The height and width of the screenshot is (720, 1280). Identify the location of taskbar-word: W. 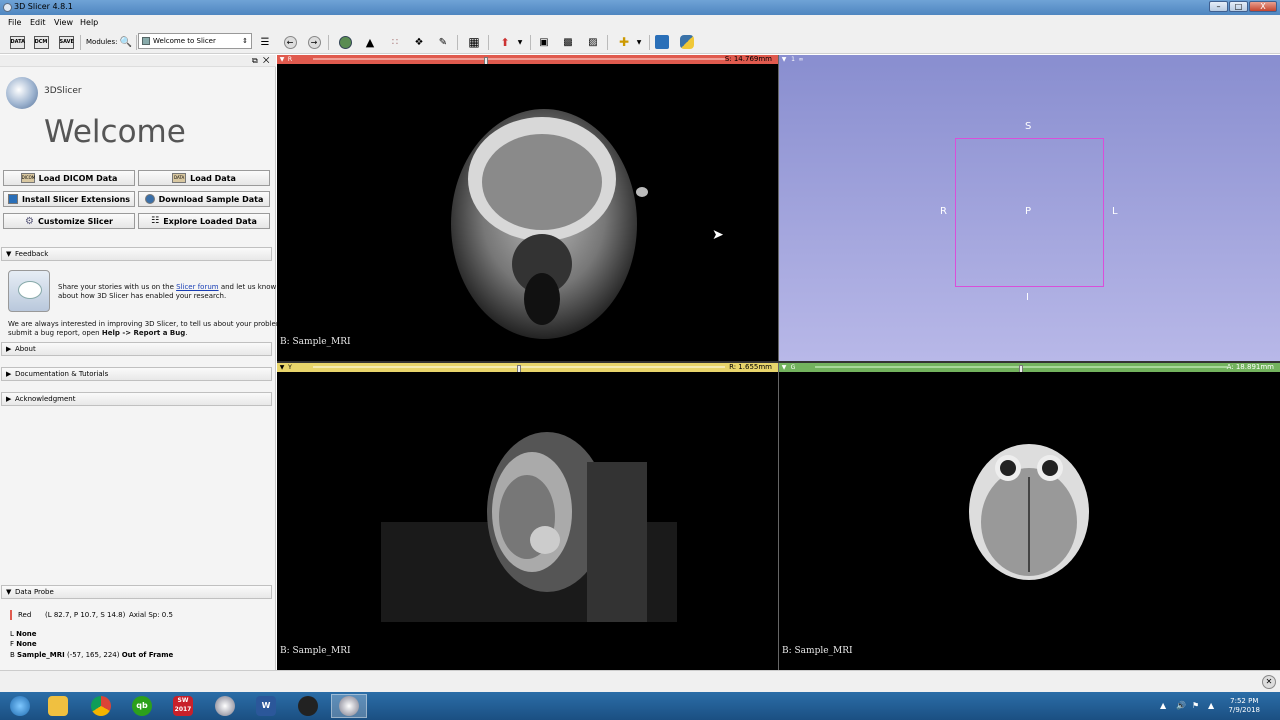
(266, 706).